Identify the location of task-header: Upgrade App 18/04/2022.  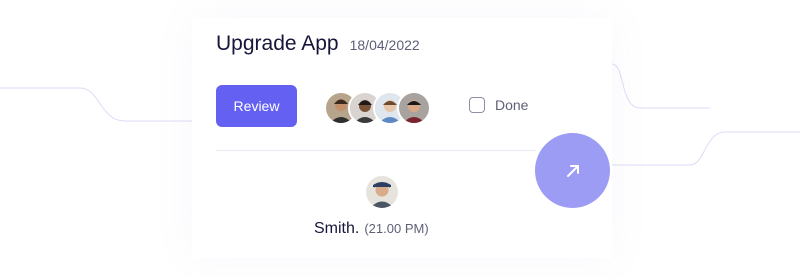
(318, 44).